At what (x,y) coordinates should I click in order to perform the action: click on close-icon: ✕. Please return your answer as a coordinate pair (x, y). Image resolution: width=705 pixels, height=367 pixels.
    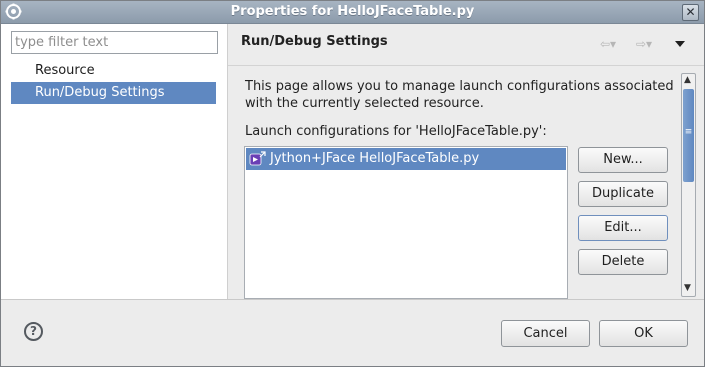
    Looking at the image, I should click on (690, 12).